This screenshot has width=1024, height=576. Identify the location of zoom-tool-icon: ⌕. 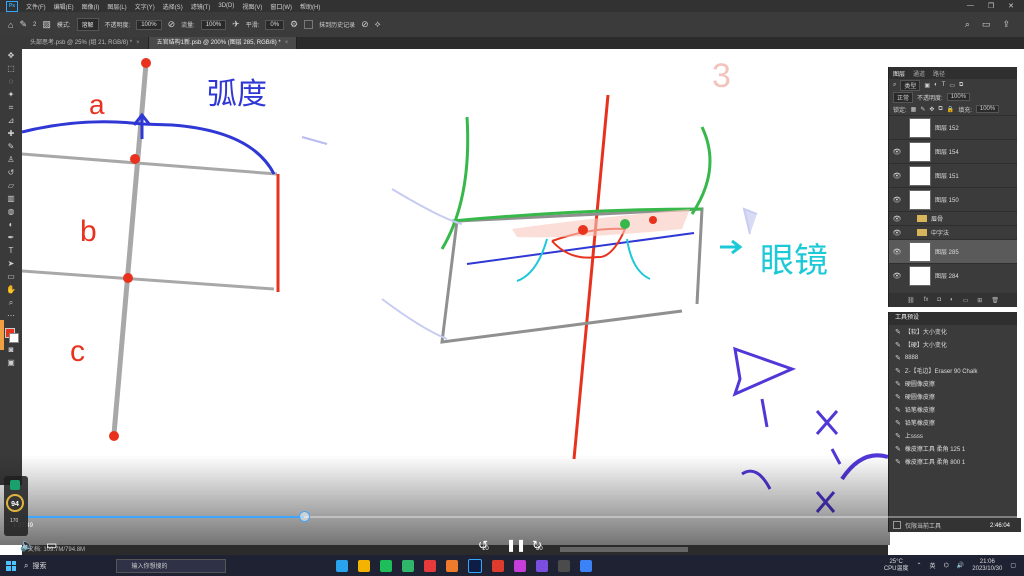
(11, 303).